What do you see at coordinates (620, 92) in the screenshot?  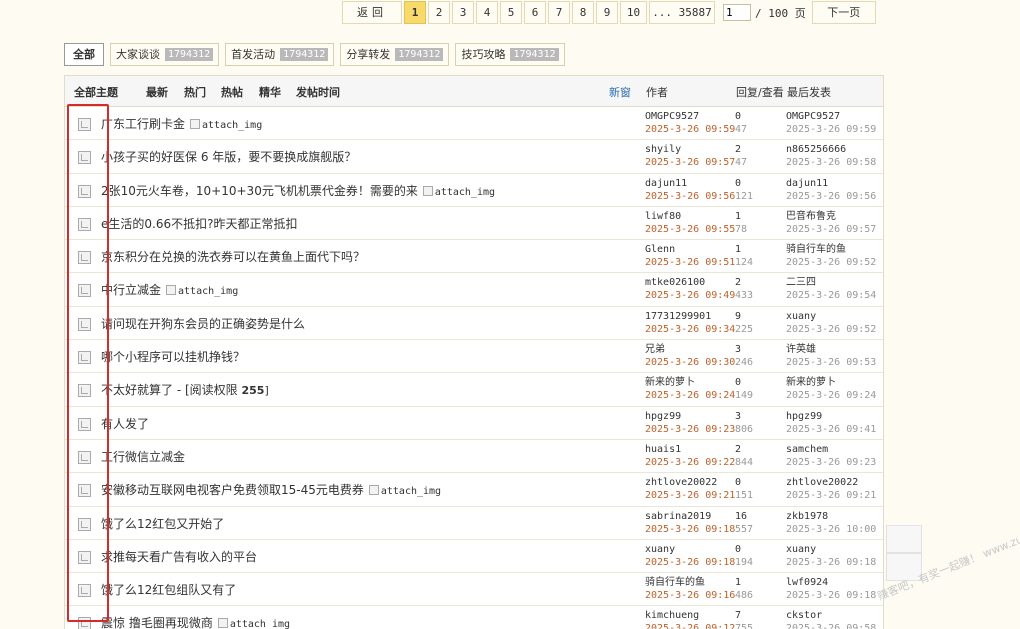 I see `new-window-toggle: 新窗` at bounding box center [620, 92].